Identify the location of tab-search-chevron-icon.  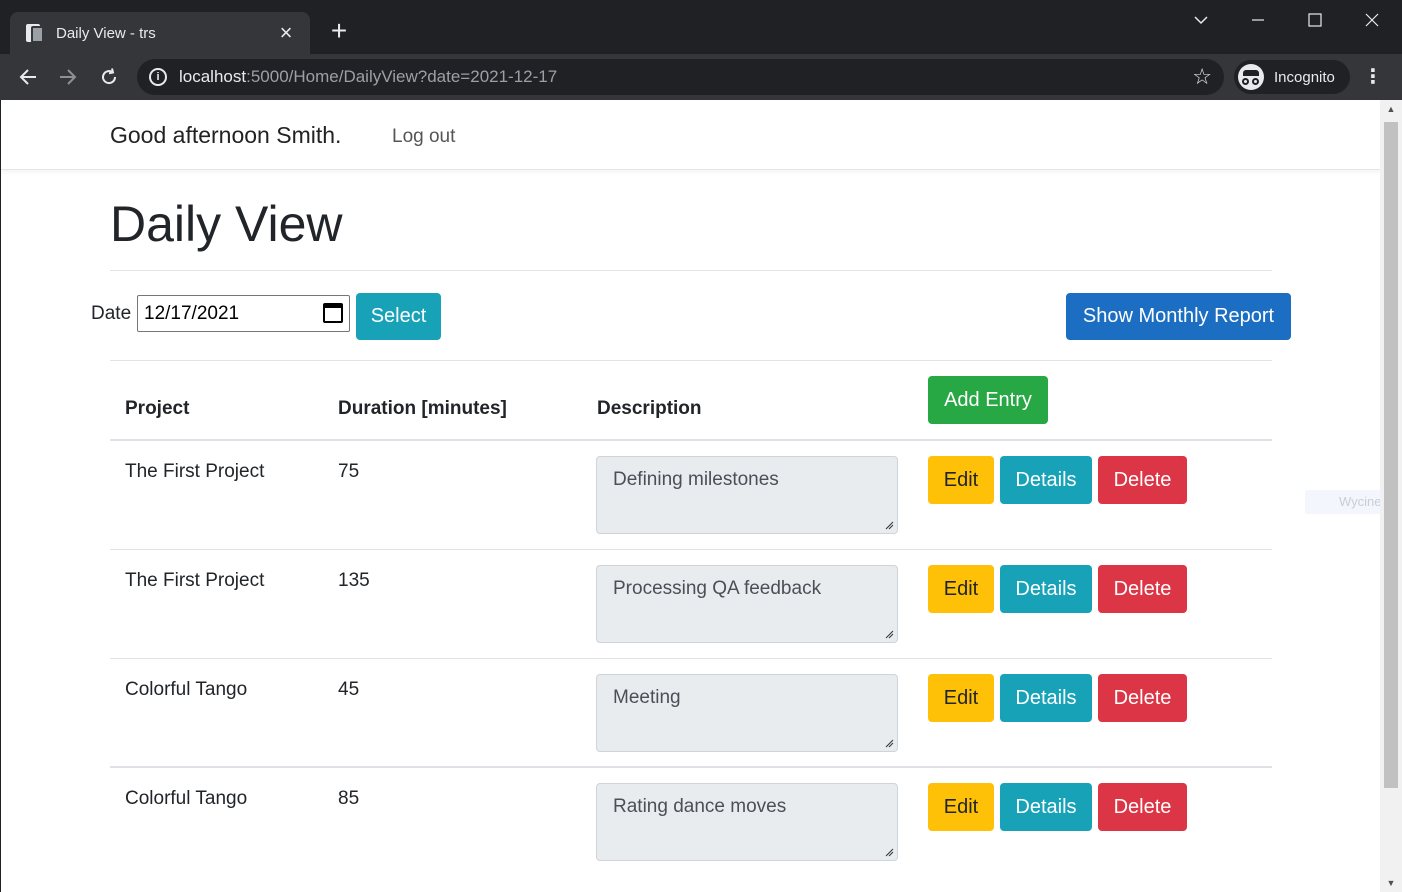
(1201, 20).